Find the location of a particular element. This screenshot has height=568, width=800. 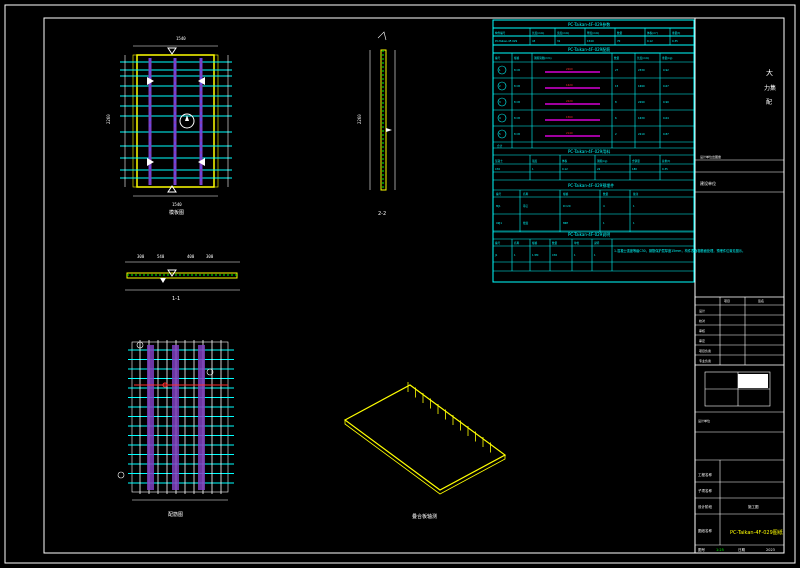

tb-row-label: 审核 is located at coordinates (702, 330).